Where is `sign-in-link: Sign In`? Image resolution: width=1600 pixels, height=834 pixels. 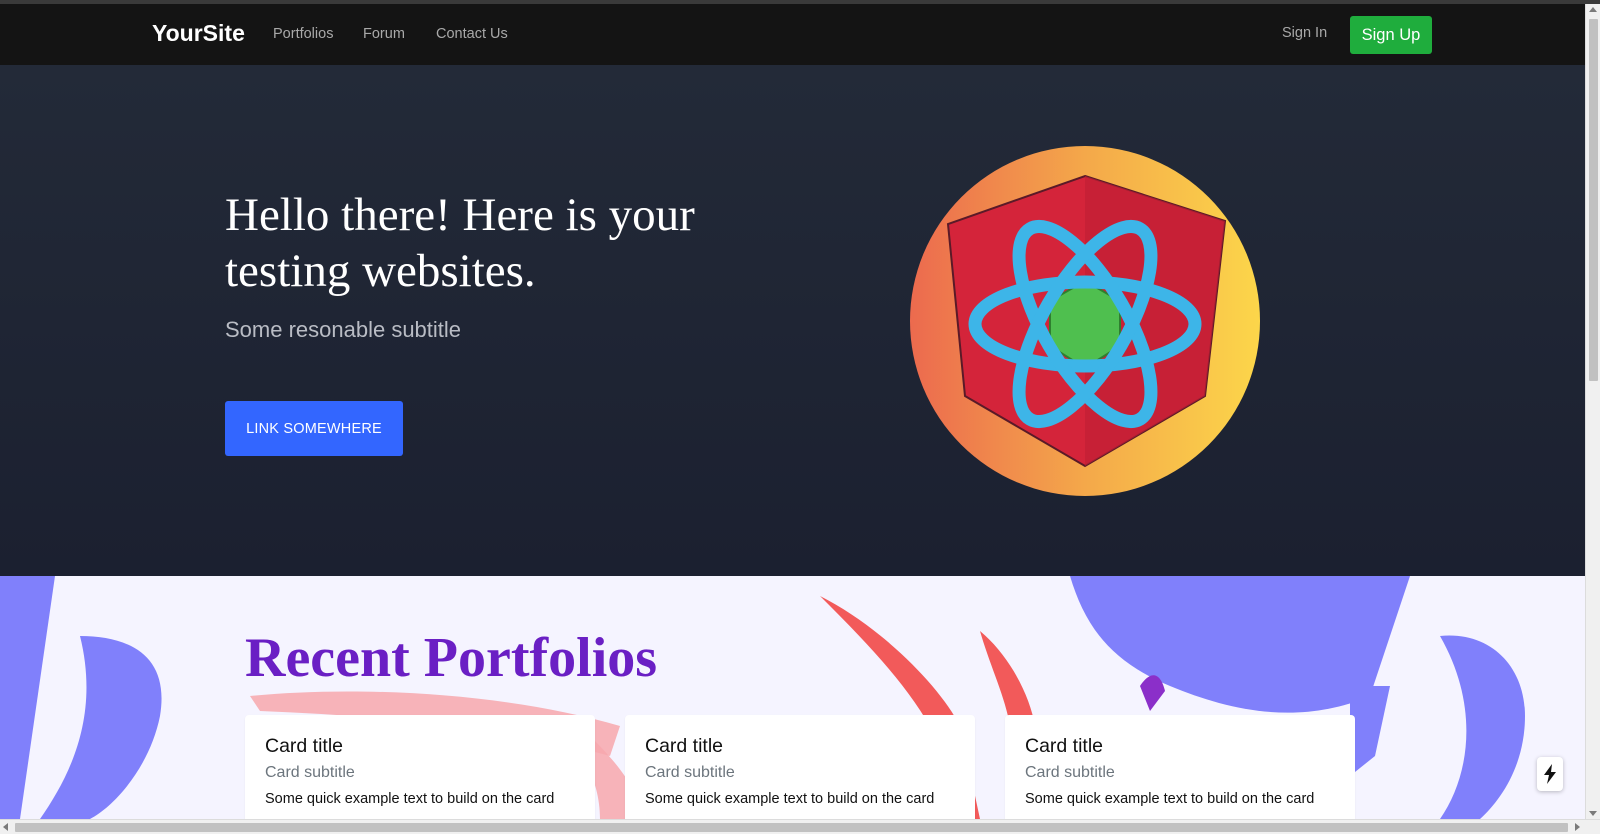
sign-in-link: Sign In is located at coordinates (1304, 33).